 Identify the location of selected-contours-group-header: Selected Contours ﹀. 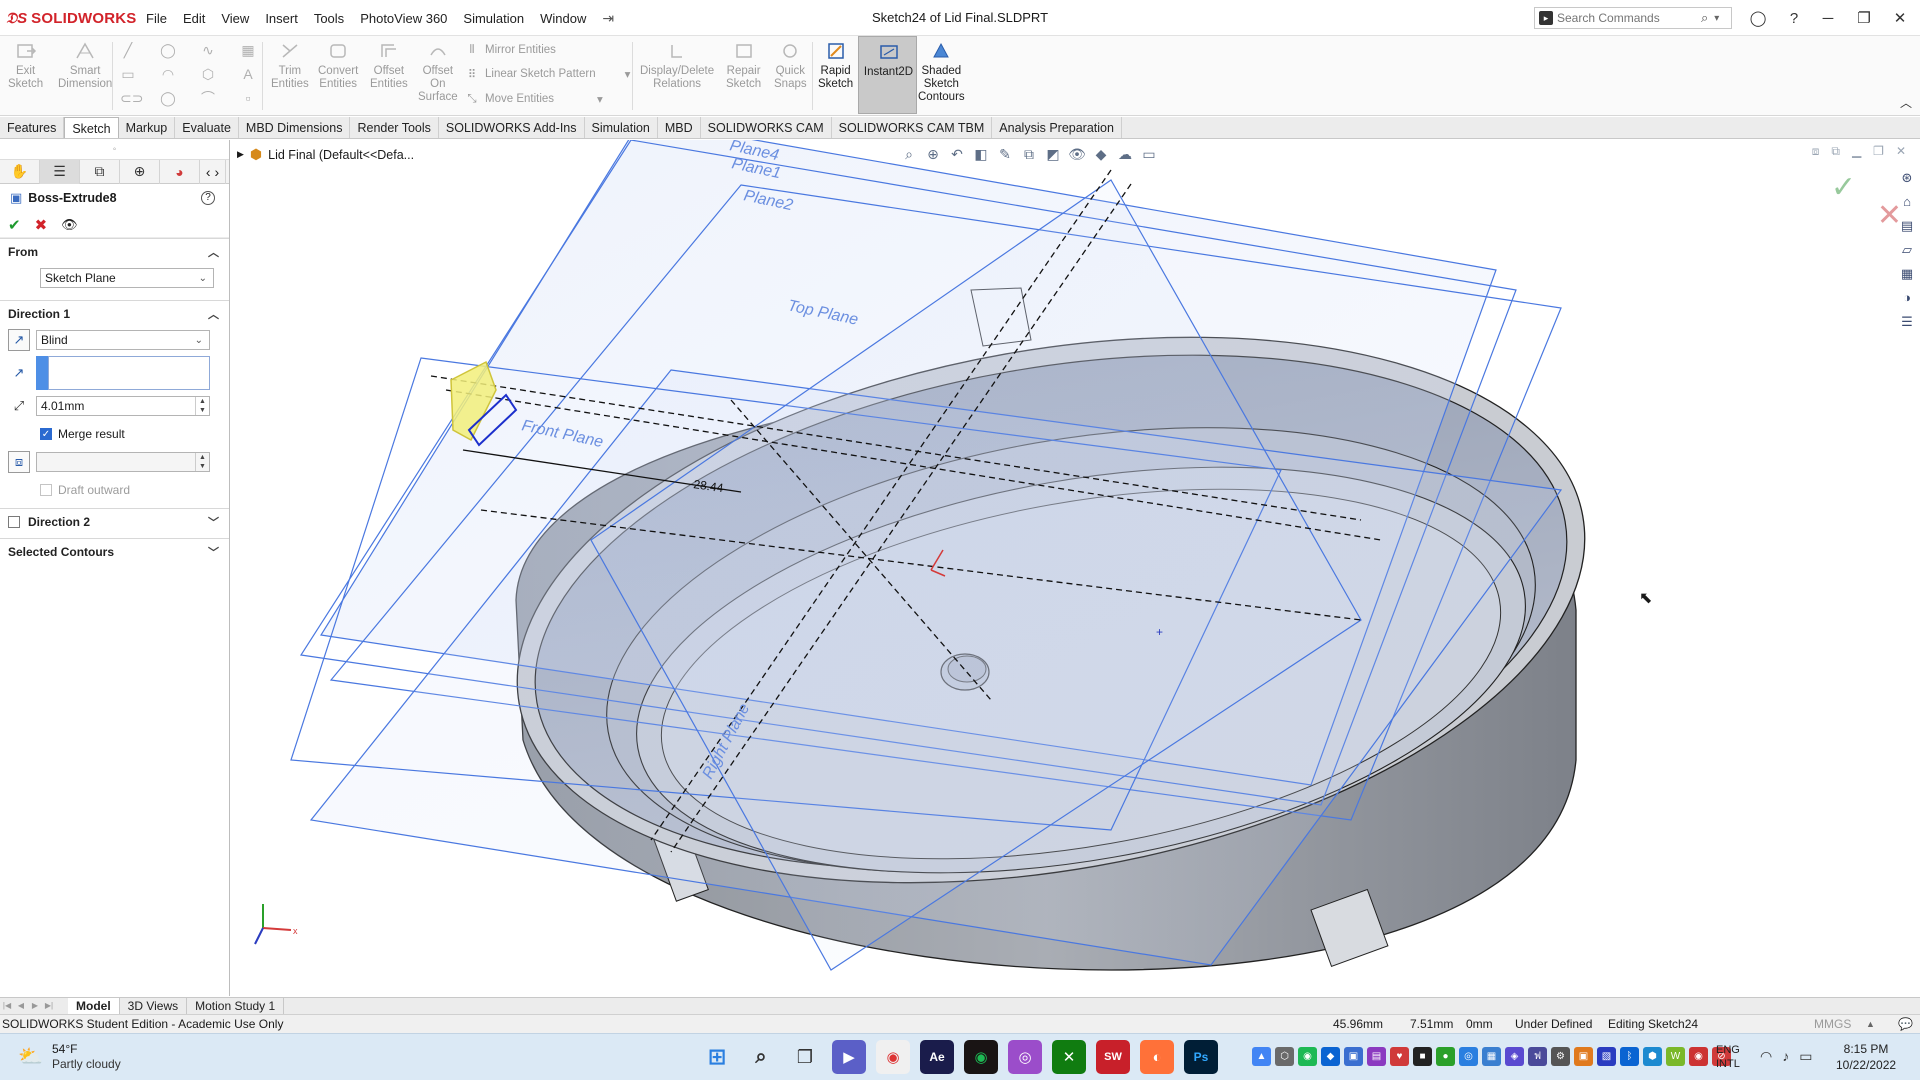
(114, 551).